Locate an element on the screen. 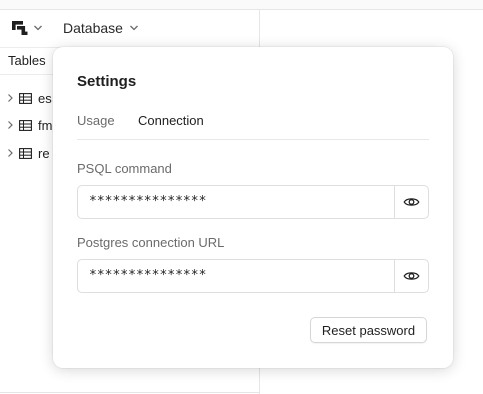 This screenshot has width=483, height=394. database-selector: Database is located at coordinates (93, 28).